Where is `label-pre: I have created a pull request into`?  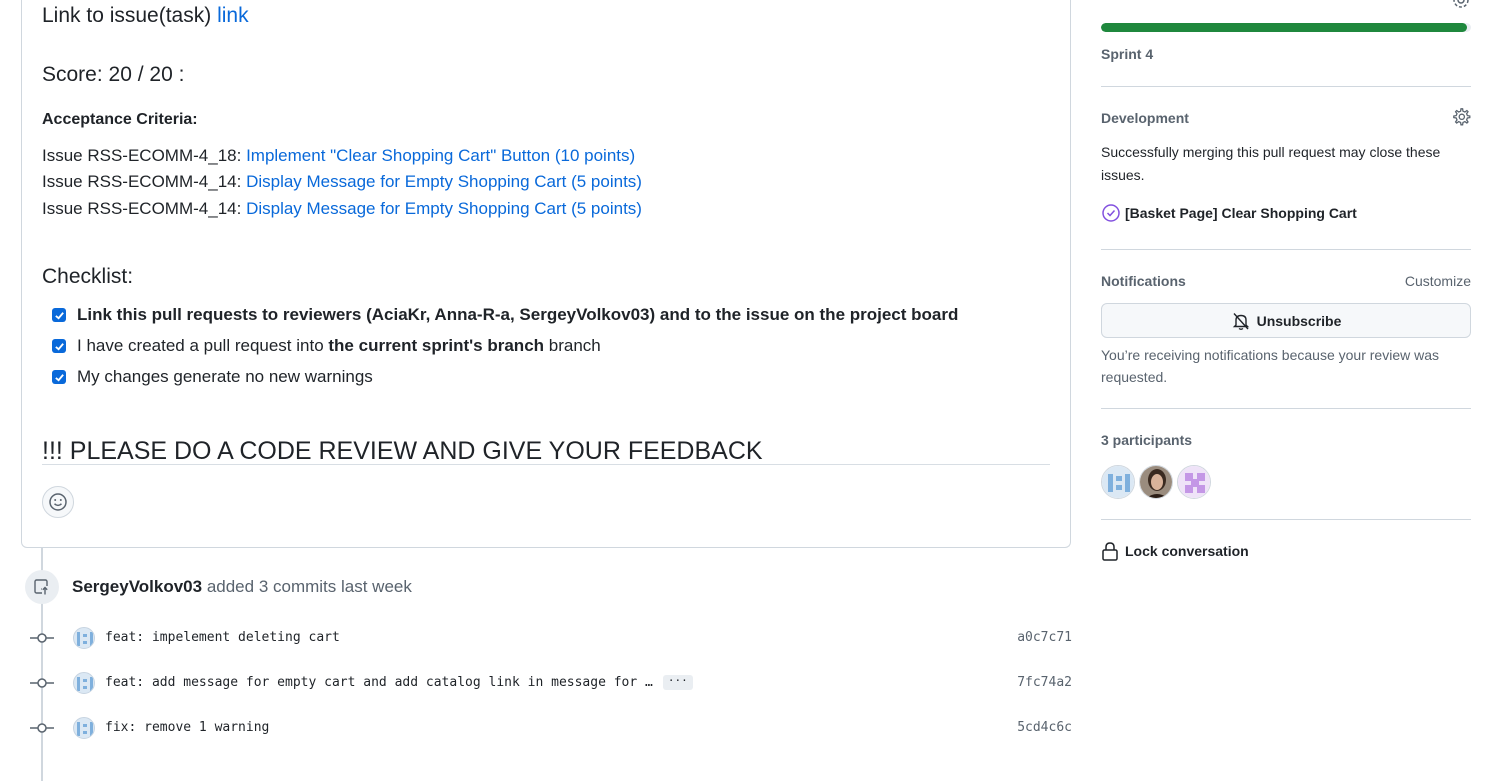 label-pre: I have created a pull request into is located at coordinates (203, 345).